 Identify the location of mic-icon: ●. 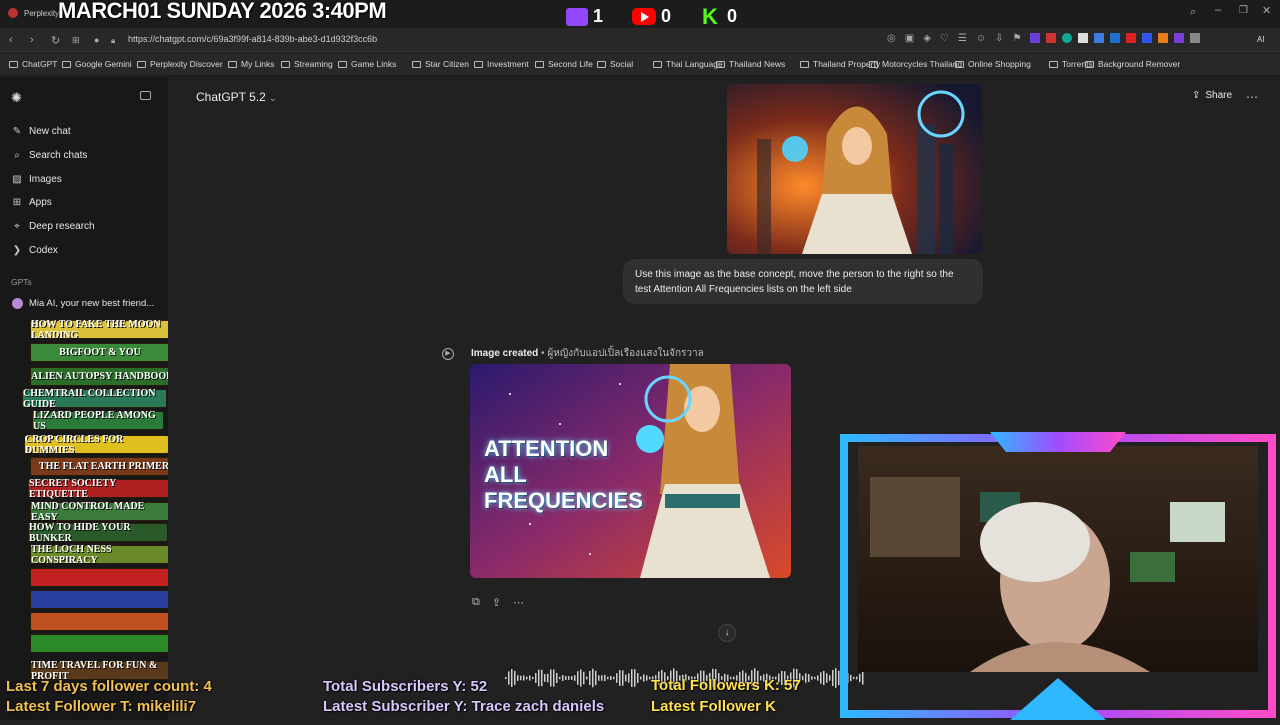
(96, 40).